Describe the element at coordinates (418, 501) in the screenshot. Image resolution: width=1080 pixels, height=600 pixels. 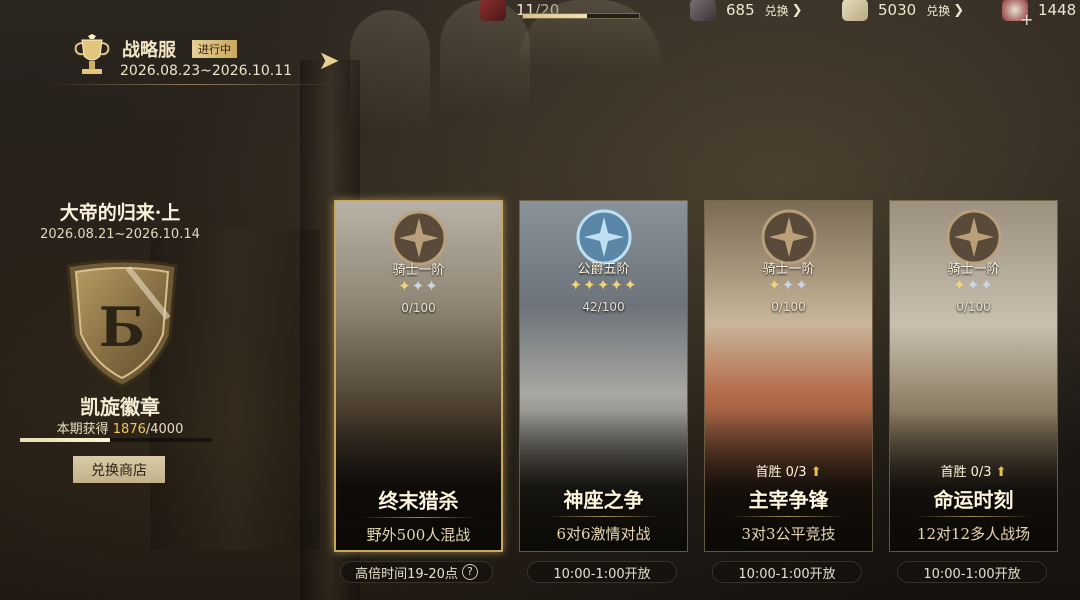
I see `mode-title: 终末猎杀` at that location.